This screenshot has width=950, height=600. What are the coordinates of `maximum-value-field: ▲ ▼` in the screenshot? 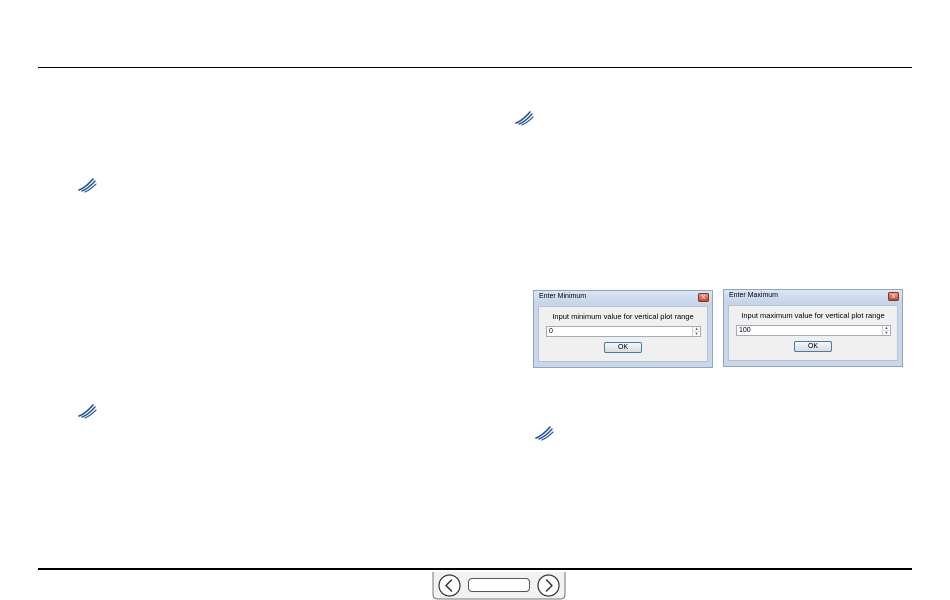 It's located at (813, 330).